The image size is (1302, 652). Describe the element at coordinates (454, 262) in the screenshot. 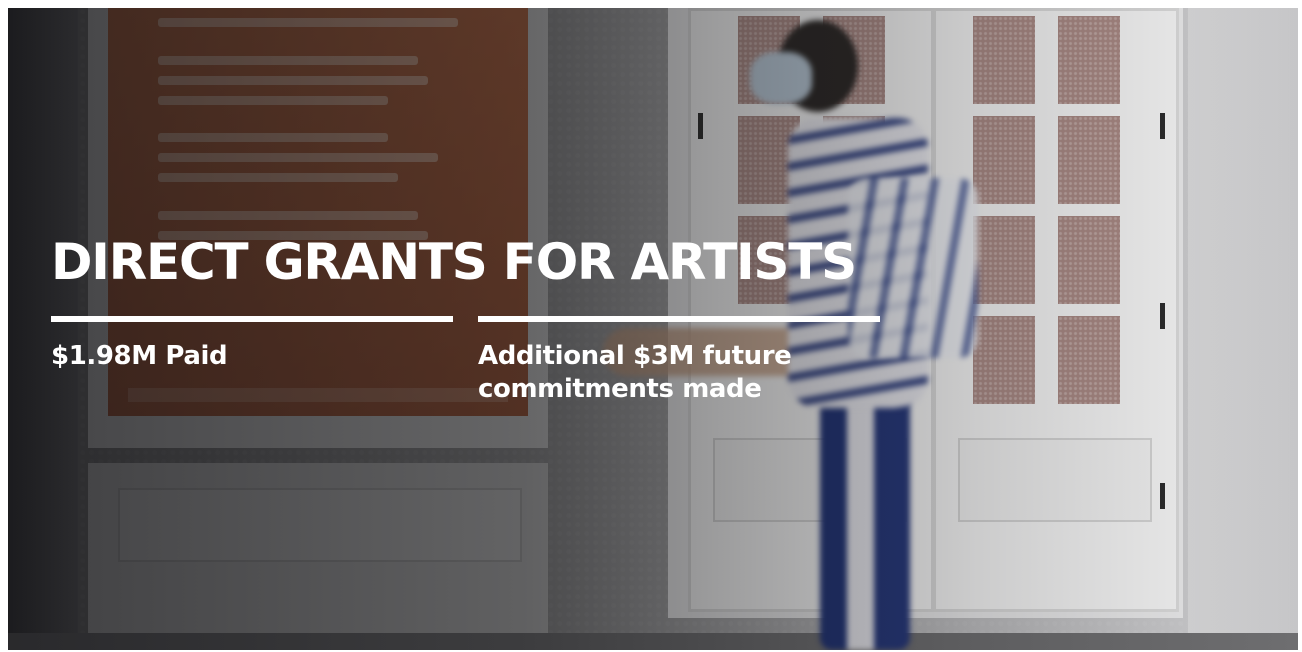

I see `hero-headline: DIRECT GRANTS FOR ARTISTS` at that location.